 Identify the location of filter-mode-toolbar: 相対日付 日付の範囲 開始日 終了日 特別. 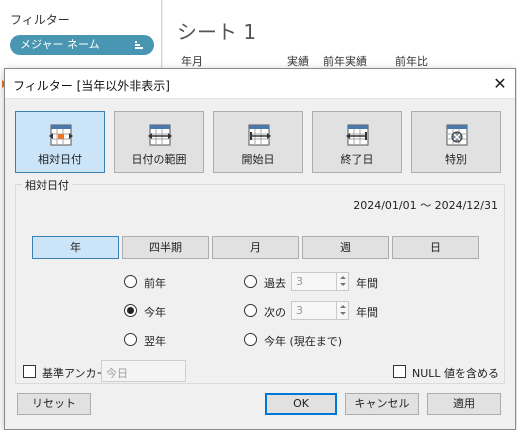
(260, 142).